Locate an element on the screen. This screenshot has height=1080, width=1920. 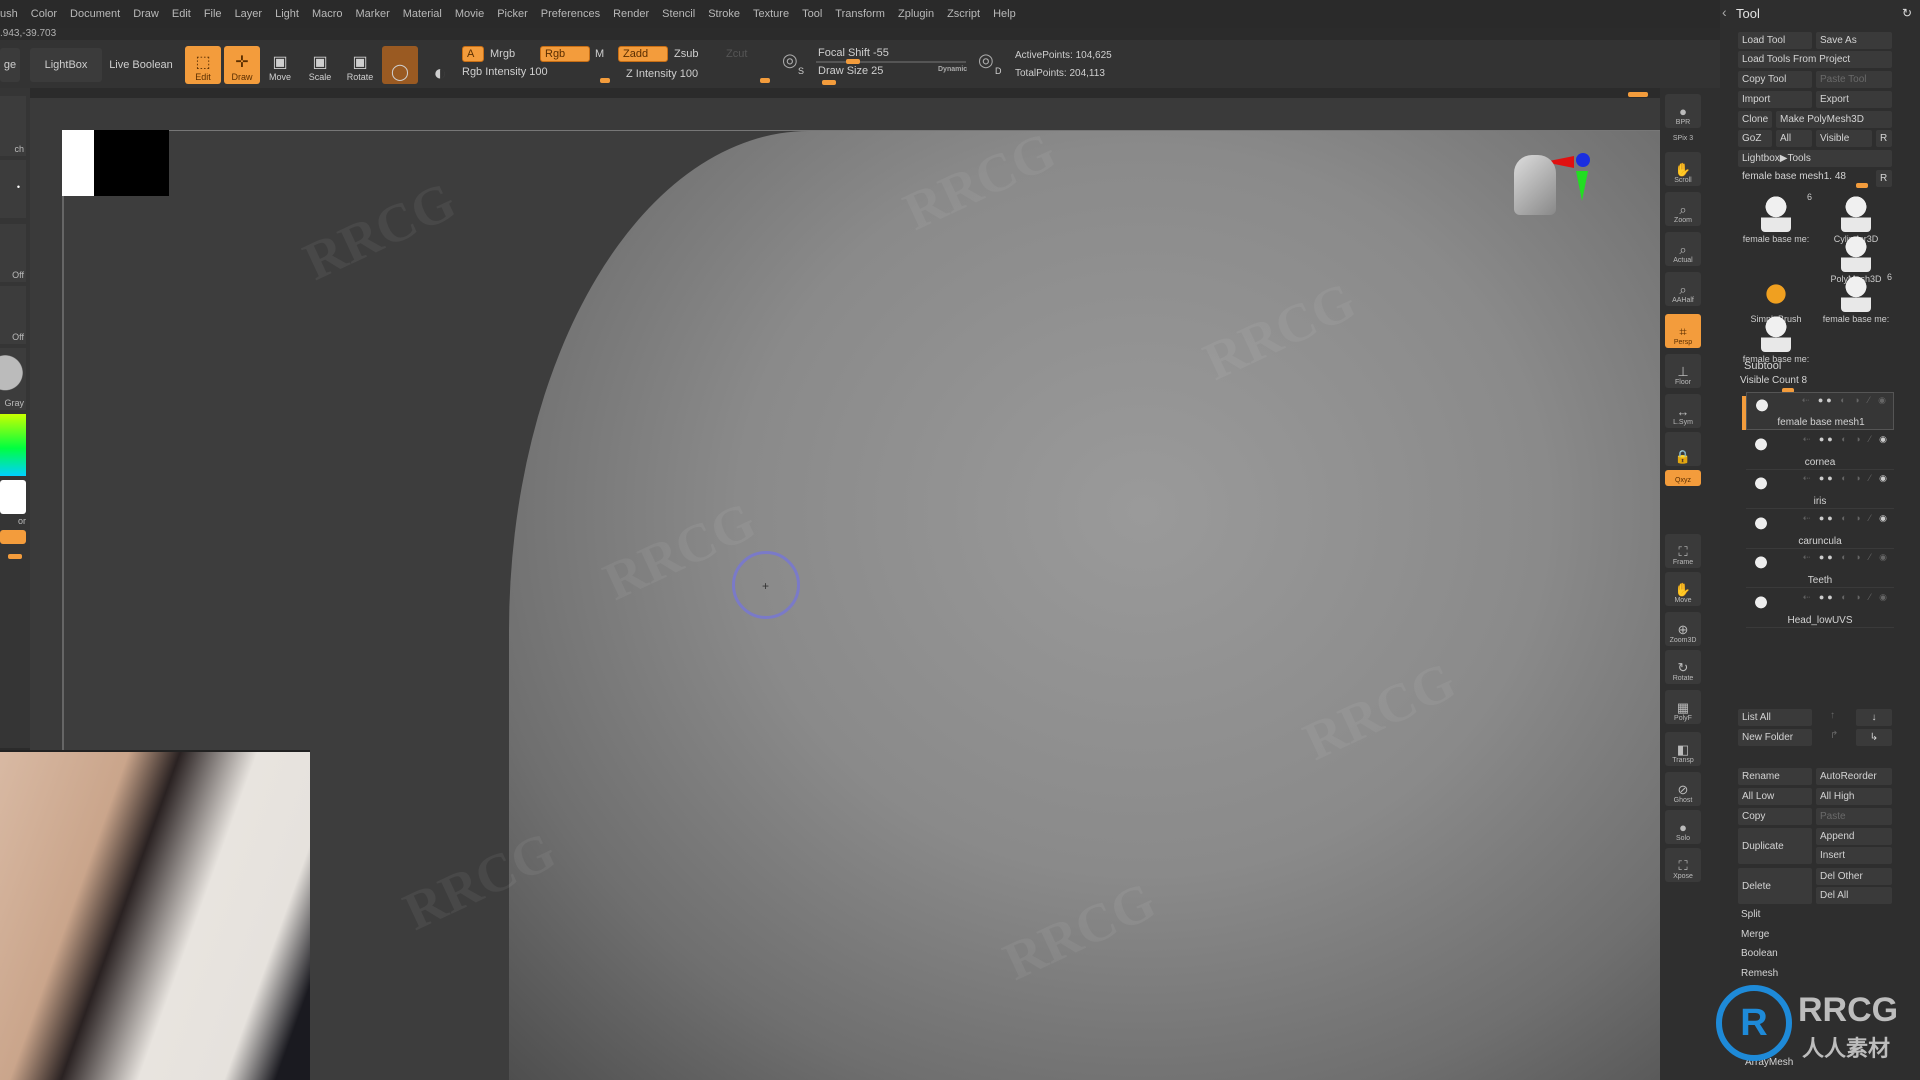
navigator-thumbnail is located at coordinates (115, 163).